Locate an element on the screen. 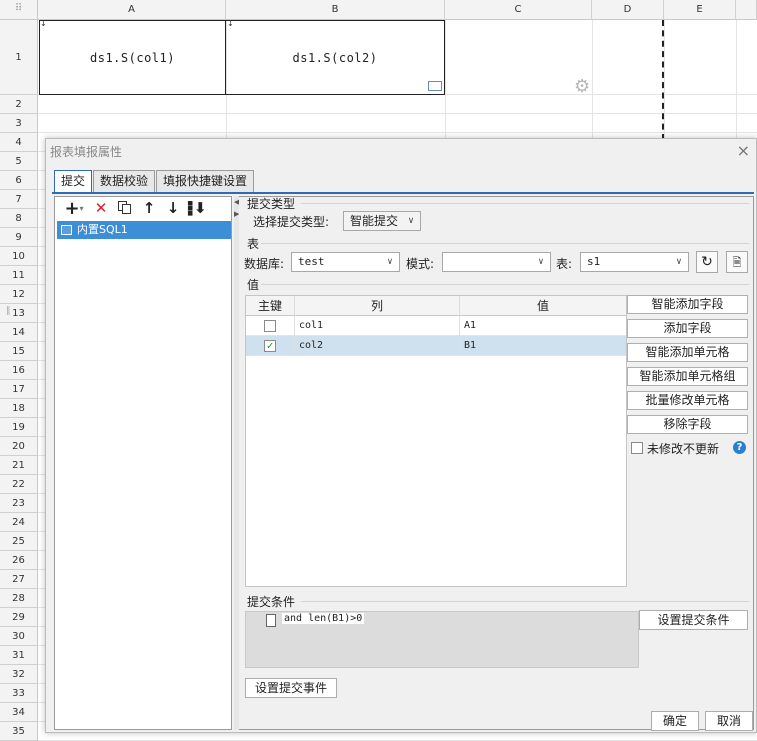 The width and height of the screenshot is (757, 741). smart-add-cell-button: 智能添加单元格 is located at coordinates (687, 352).